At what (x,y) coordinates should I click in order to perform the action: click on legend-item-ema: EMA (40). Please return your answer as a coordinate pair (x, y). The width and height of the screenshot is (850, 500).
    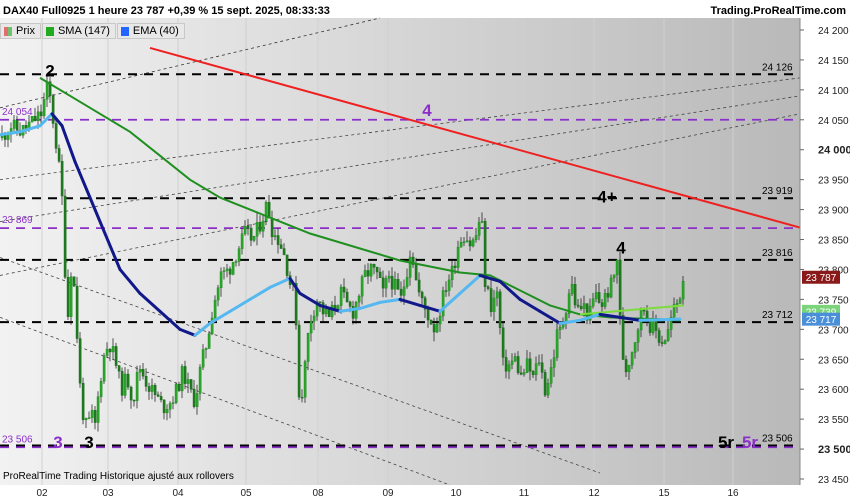
    Looking at the image, I should click on (150, 31).